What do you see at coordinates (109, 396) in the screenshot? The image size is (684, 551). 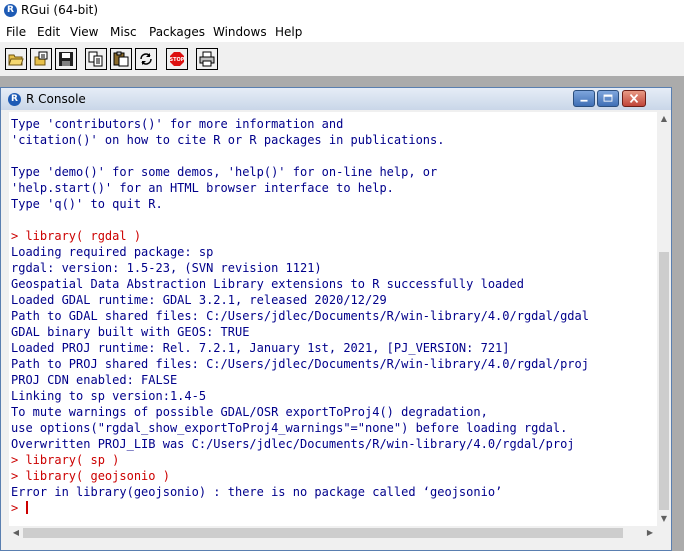 I see `console-output-line: Linking to sp version:1.4-5` at bounding box center [109, 396].